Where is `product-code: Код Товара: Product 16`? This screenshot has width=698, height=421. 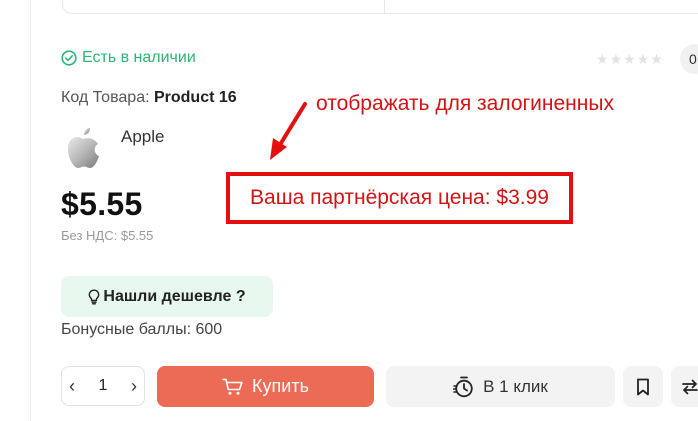 product-code: Код Товара: Product 16 is located at coordinates (149, 98).